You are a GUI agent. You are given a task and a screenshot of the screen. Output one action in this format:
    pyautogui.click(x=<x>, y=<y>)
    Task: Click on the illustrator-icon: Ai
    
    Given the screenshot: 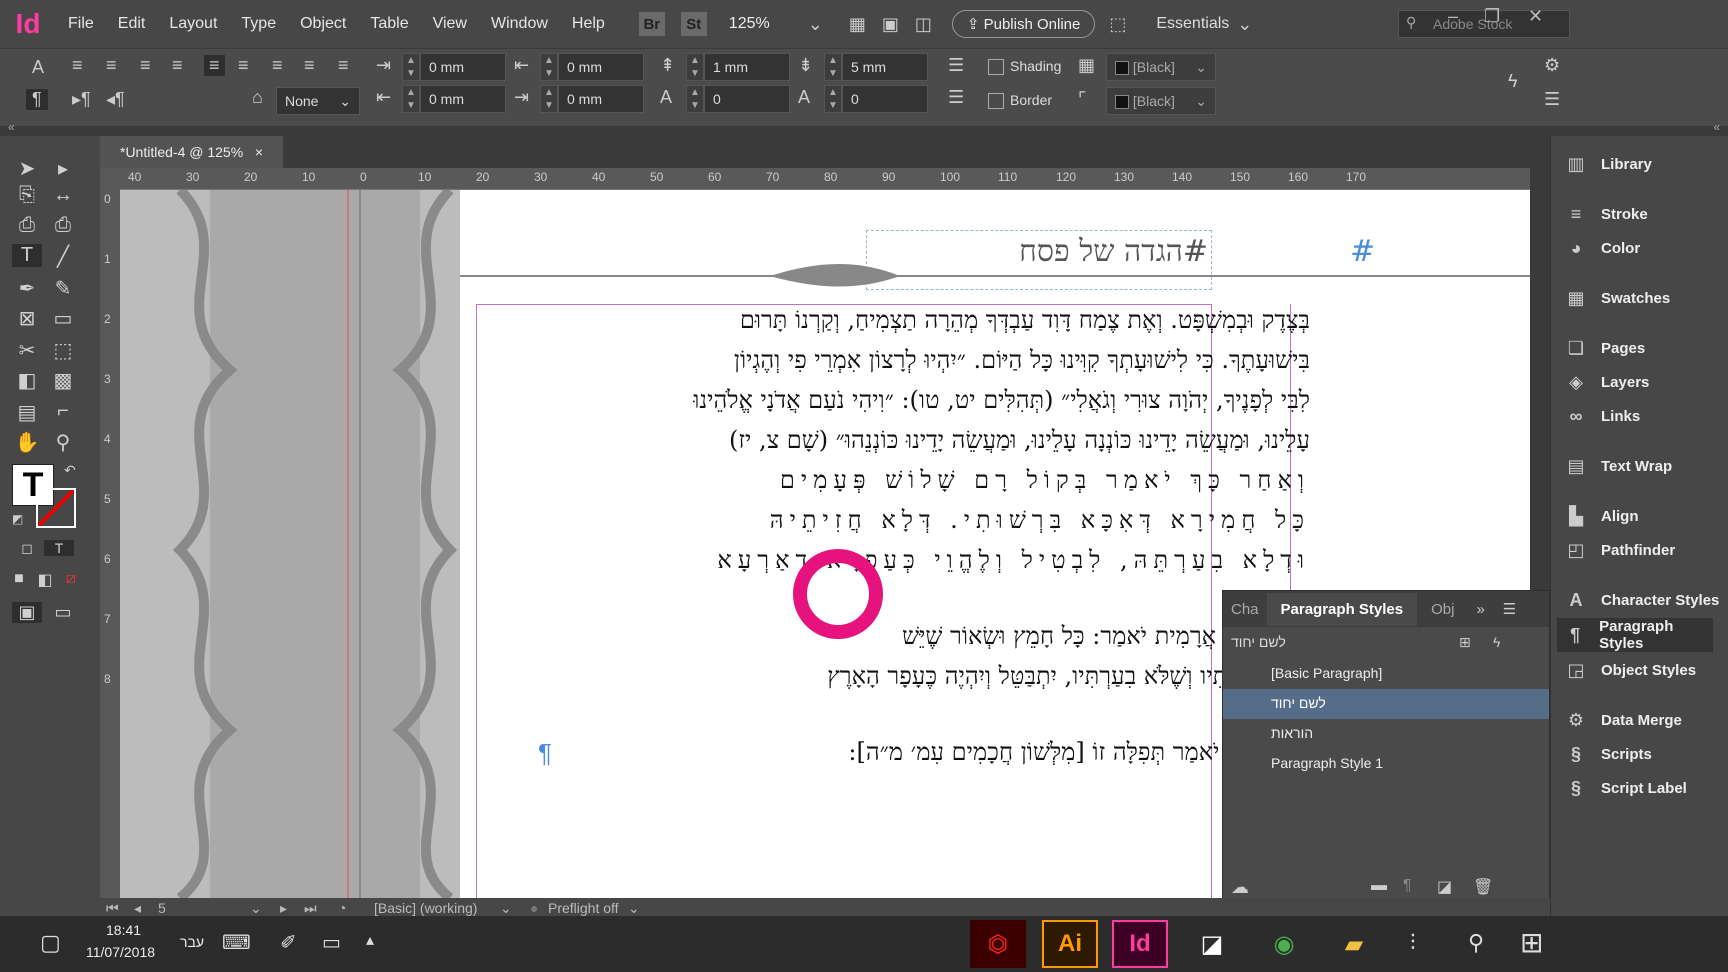 What is the action you would take?
    pyautogui.click(x=1070, y=944)
    